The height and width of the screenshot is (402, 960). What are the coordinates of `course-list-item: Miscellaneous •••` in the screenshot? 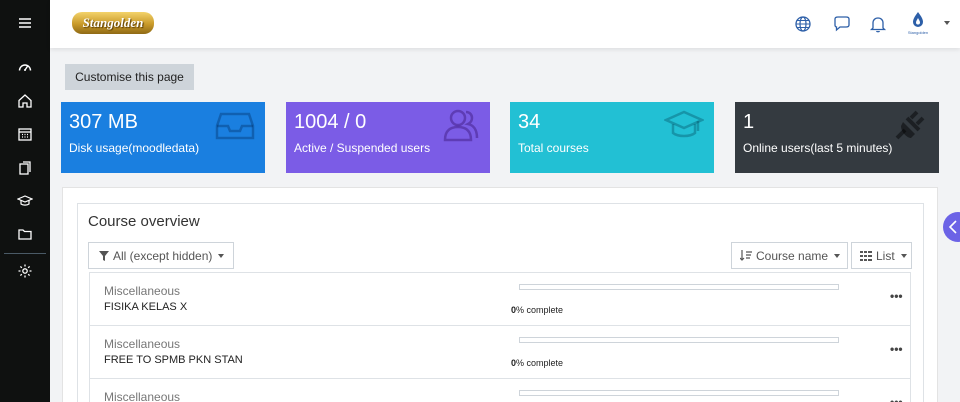 It's located at (500, 390).